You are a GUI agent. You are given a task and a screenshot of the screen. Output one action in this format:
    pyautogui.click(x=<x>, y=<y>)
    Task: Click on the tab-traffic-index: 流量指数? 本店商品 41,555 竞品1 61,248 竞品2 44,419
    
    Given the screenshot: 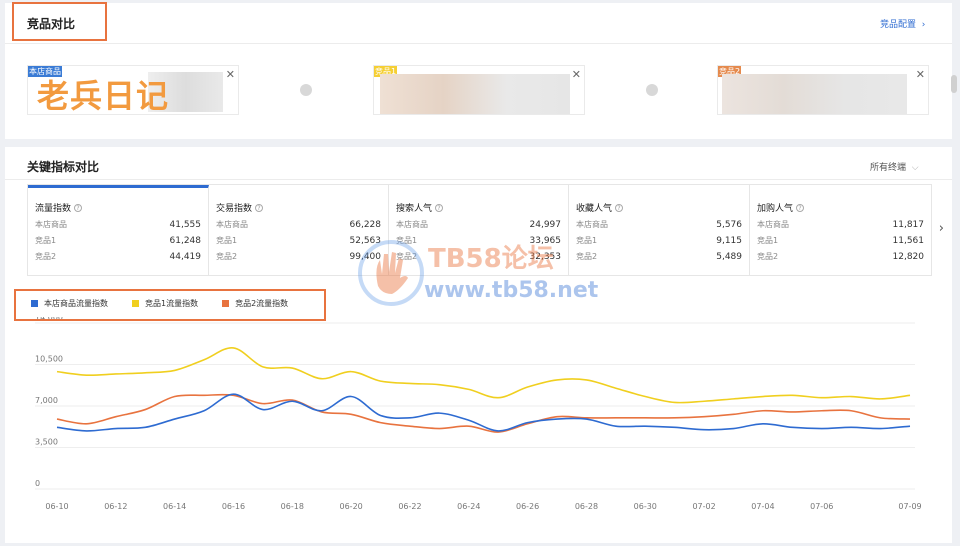 What is the action you would take?
    pyautogui.click(x=118, y=230)
    